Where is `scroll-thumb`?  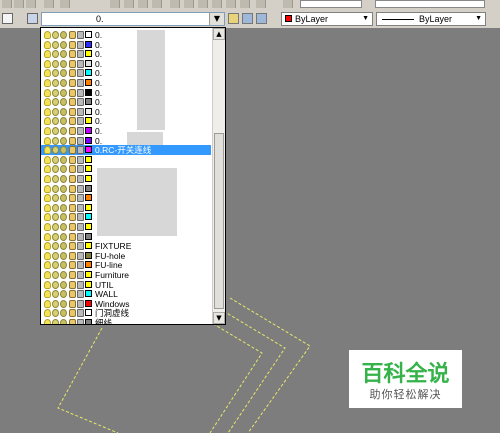 scroll-thumb is located at coordinates (219, 221).